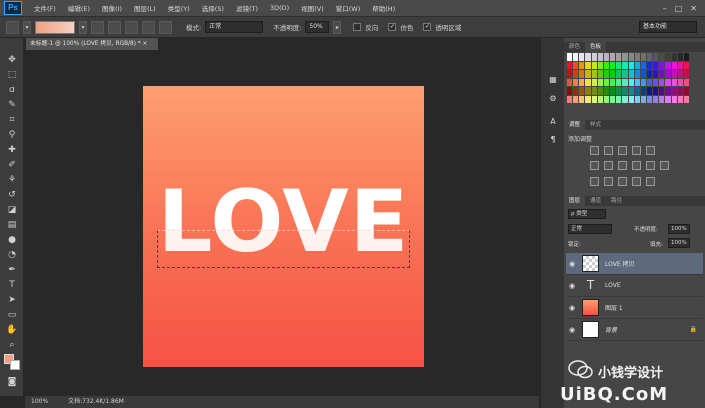 The image size is (705, 408). What do you see at coordinates (279, 8) in the screenshot?
I see `menu-3d: 3D(D)` at bounding box center [279, 8].